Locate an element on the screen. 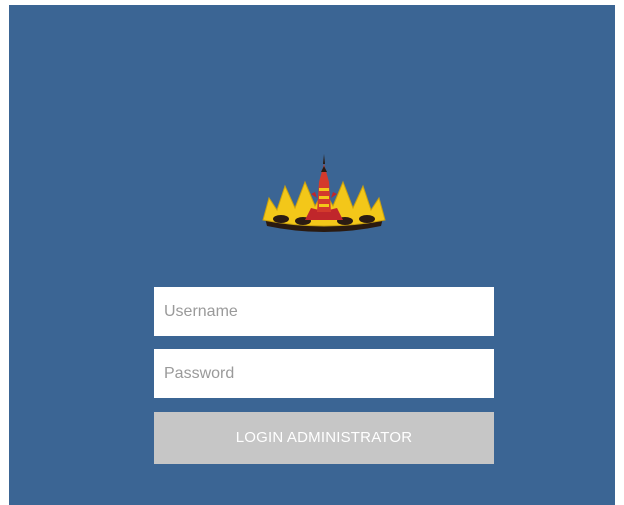 The height and width of the screenshot is (505, 624). username-field is located at coordinates (324, 311).